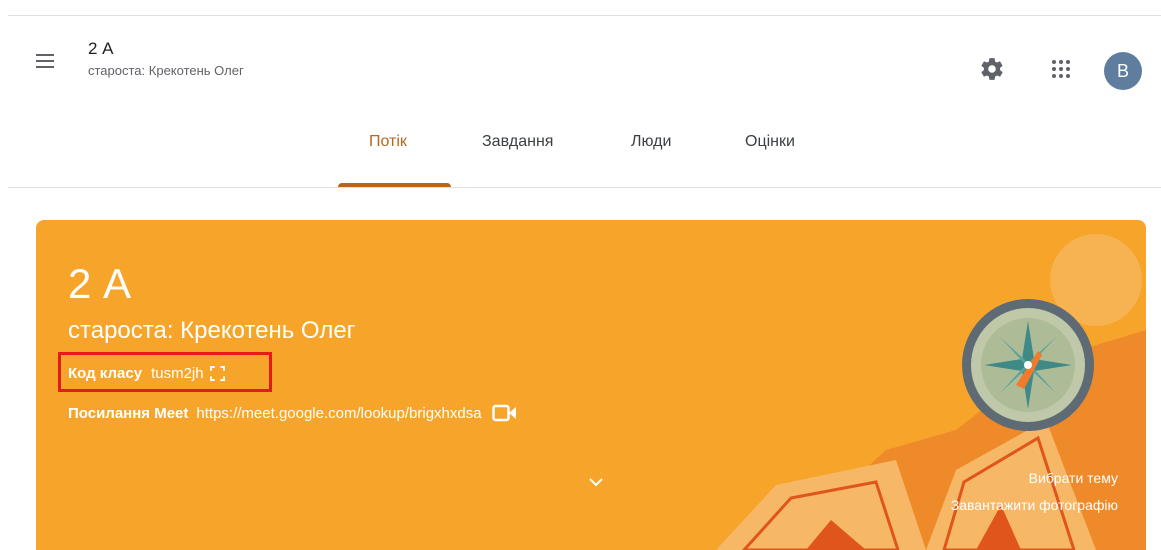 Image resolution: width=1161 pixels, height=550 pixels. What do you see at coordinates (105, 373) in the screenshot?
I see `class-code-label: Код класу` at bounding box center [105, 373].